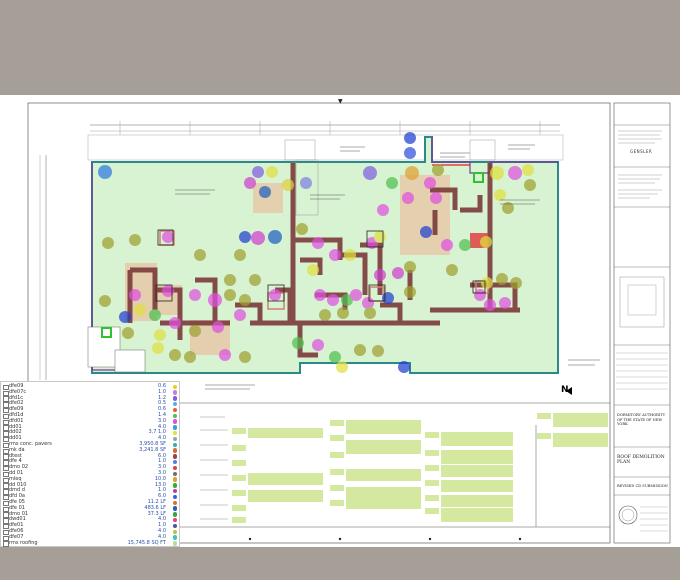  What do you see at coordinates (340, 101) in the screenshot?
I see `top-nav-marker: ▼` at bounding box center [340, 101].